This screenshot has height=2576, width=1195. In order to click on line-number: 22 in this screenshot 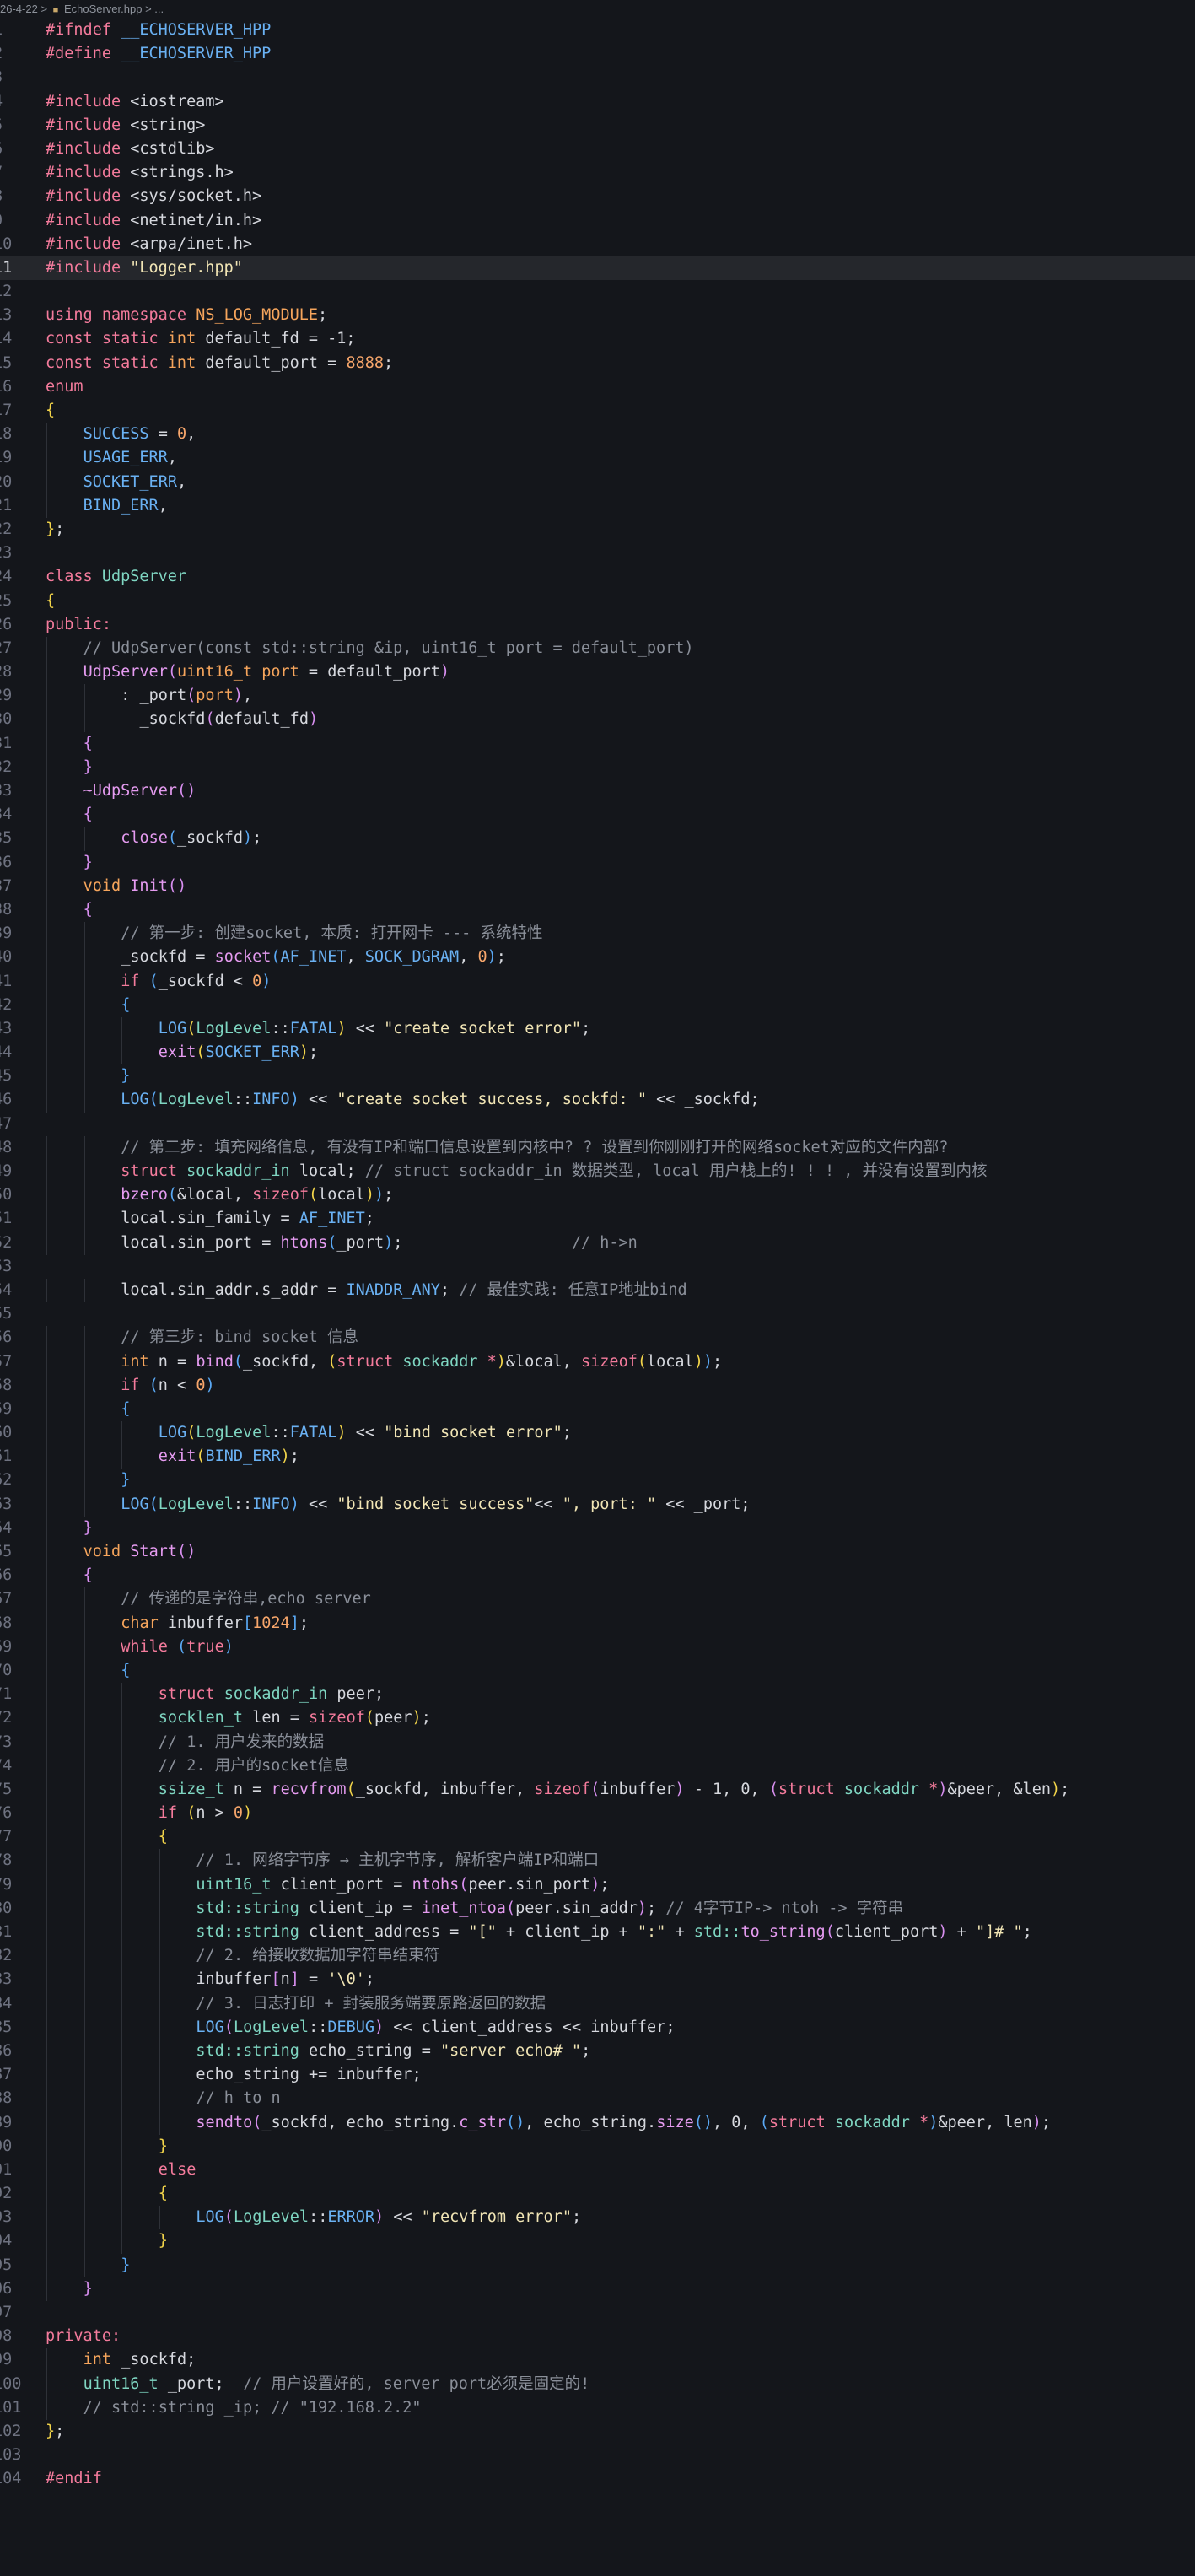, I will do `click(12, 530)`.